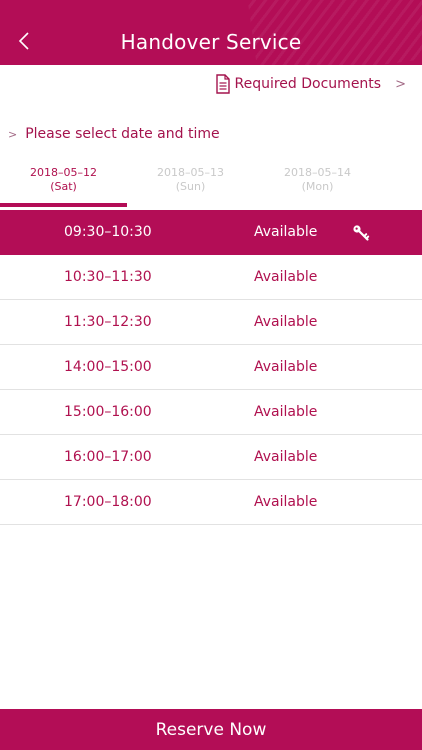 This screenshot has width=422, height=750. I want to click on required-documents-link: Required Documents >, so click(310, 84).